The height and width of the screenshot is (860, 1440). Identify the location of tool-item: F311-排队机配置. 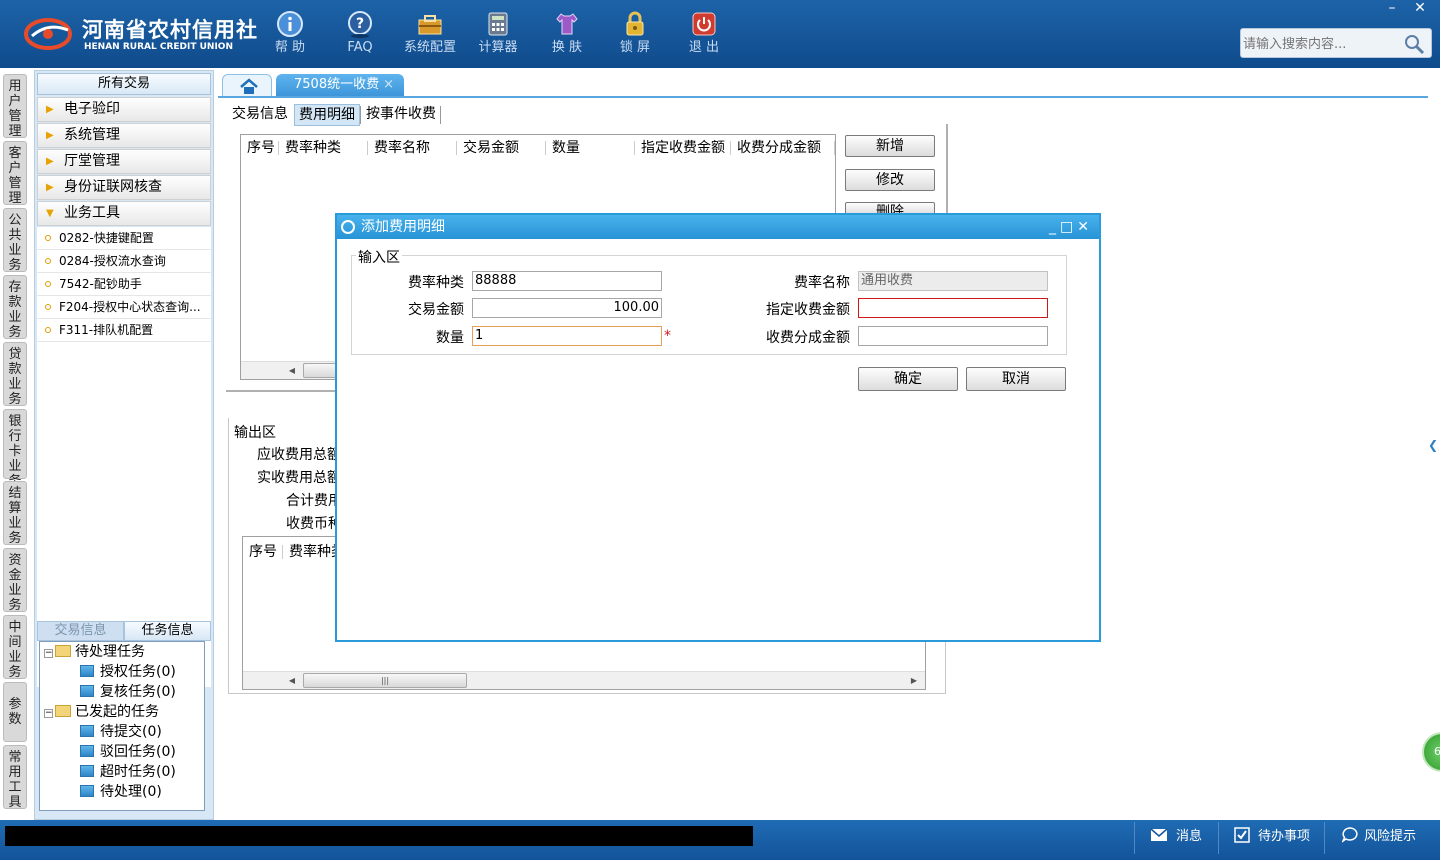
(124, 330).